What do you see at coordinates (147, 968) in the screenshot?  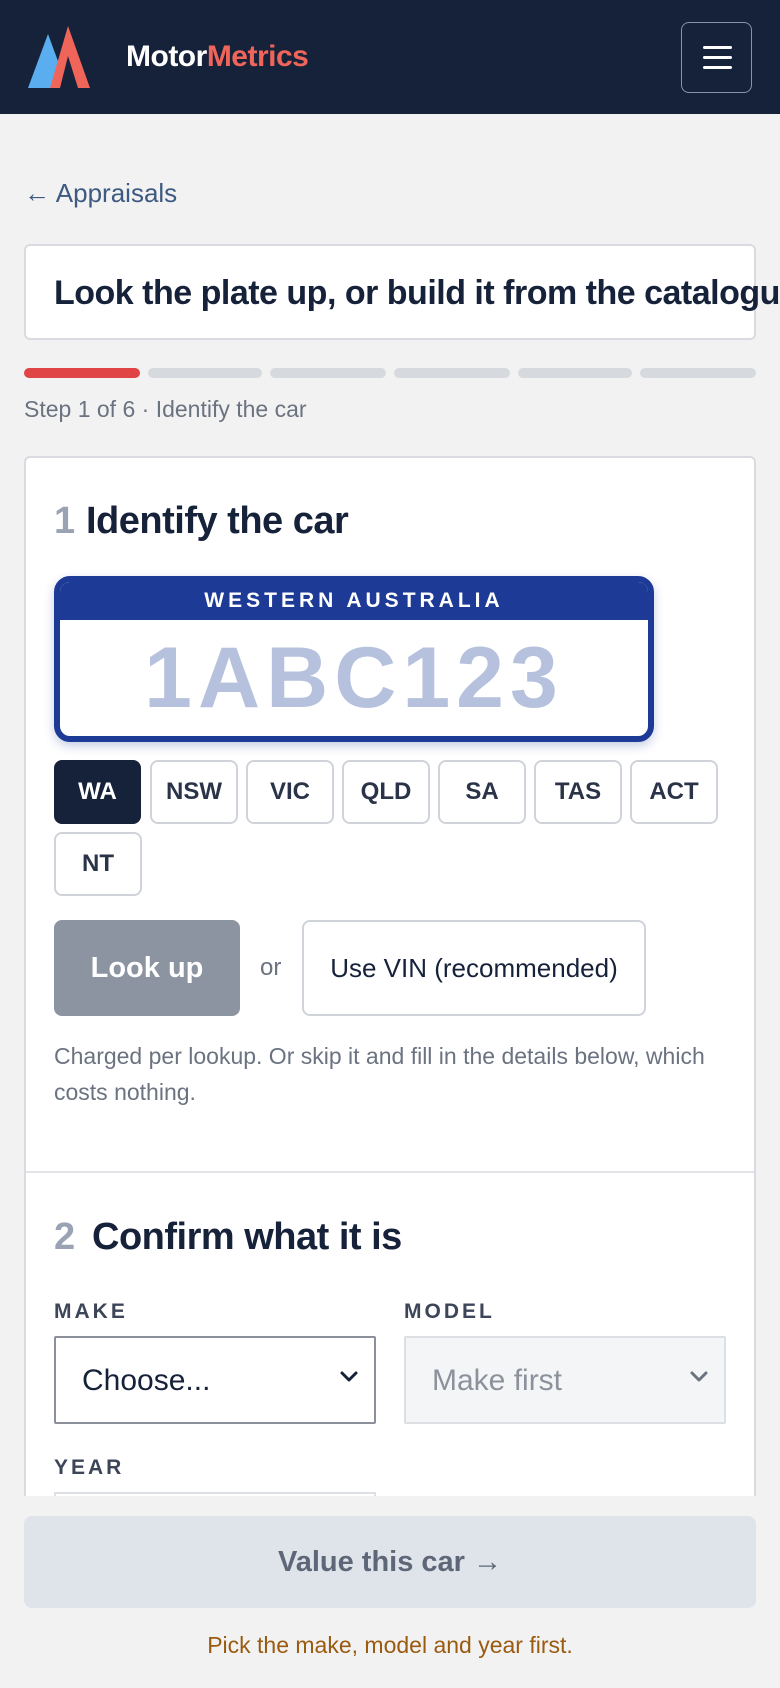 I see `look-up-button: Look up` at bounding box center [147, 968].